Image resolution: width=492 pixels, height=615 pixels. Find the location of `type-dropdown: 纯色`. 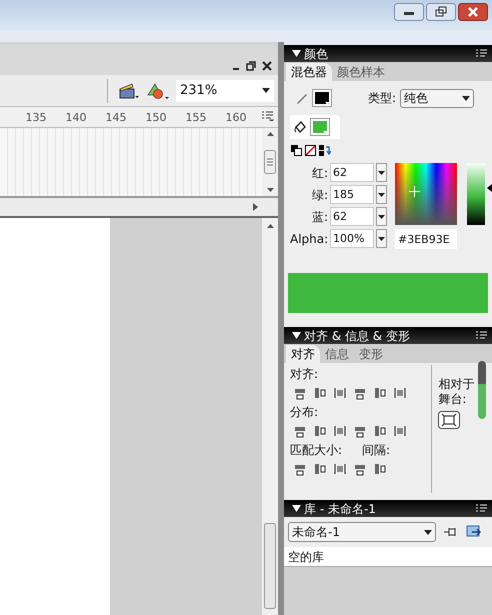

type-dropdown: 纯色 is located at coordinates (437, 98).